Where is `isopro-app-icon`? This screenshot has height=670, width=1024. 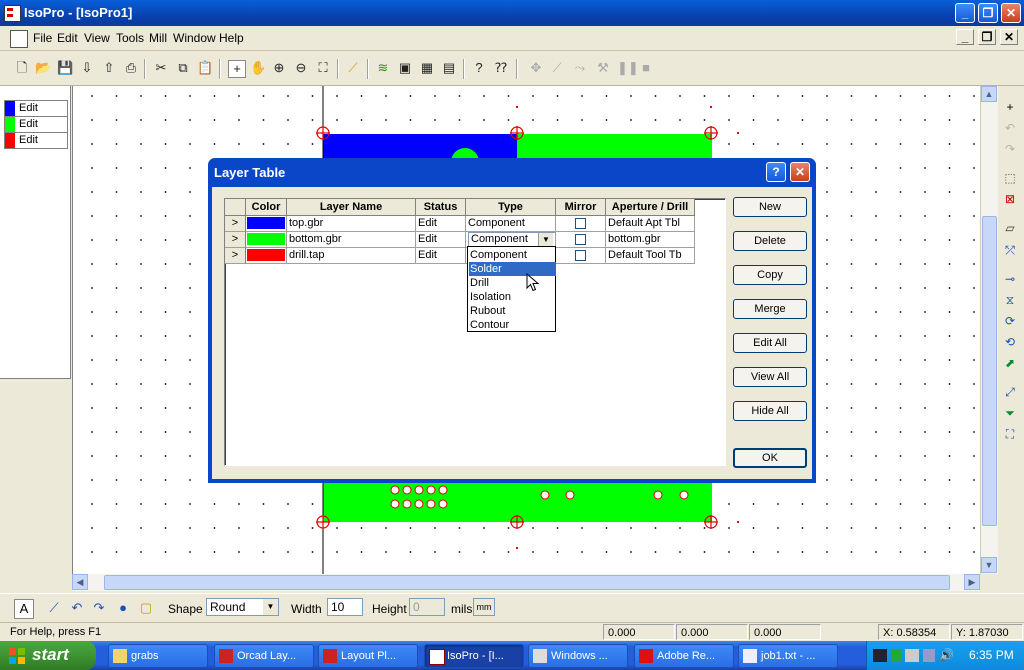 isopro-app-icon is located at coordinates (12, 13).